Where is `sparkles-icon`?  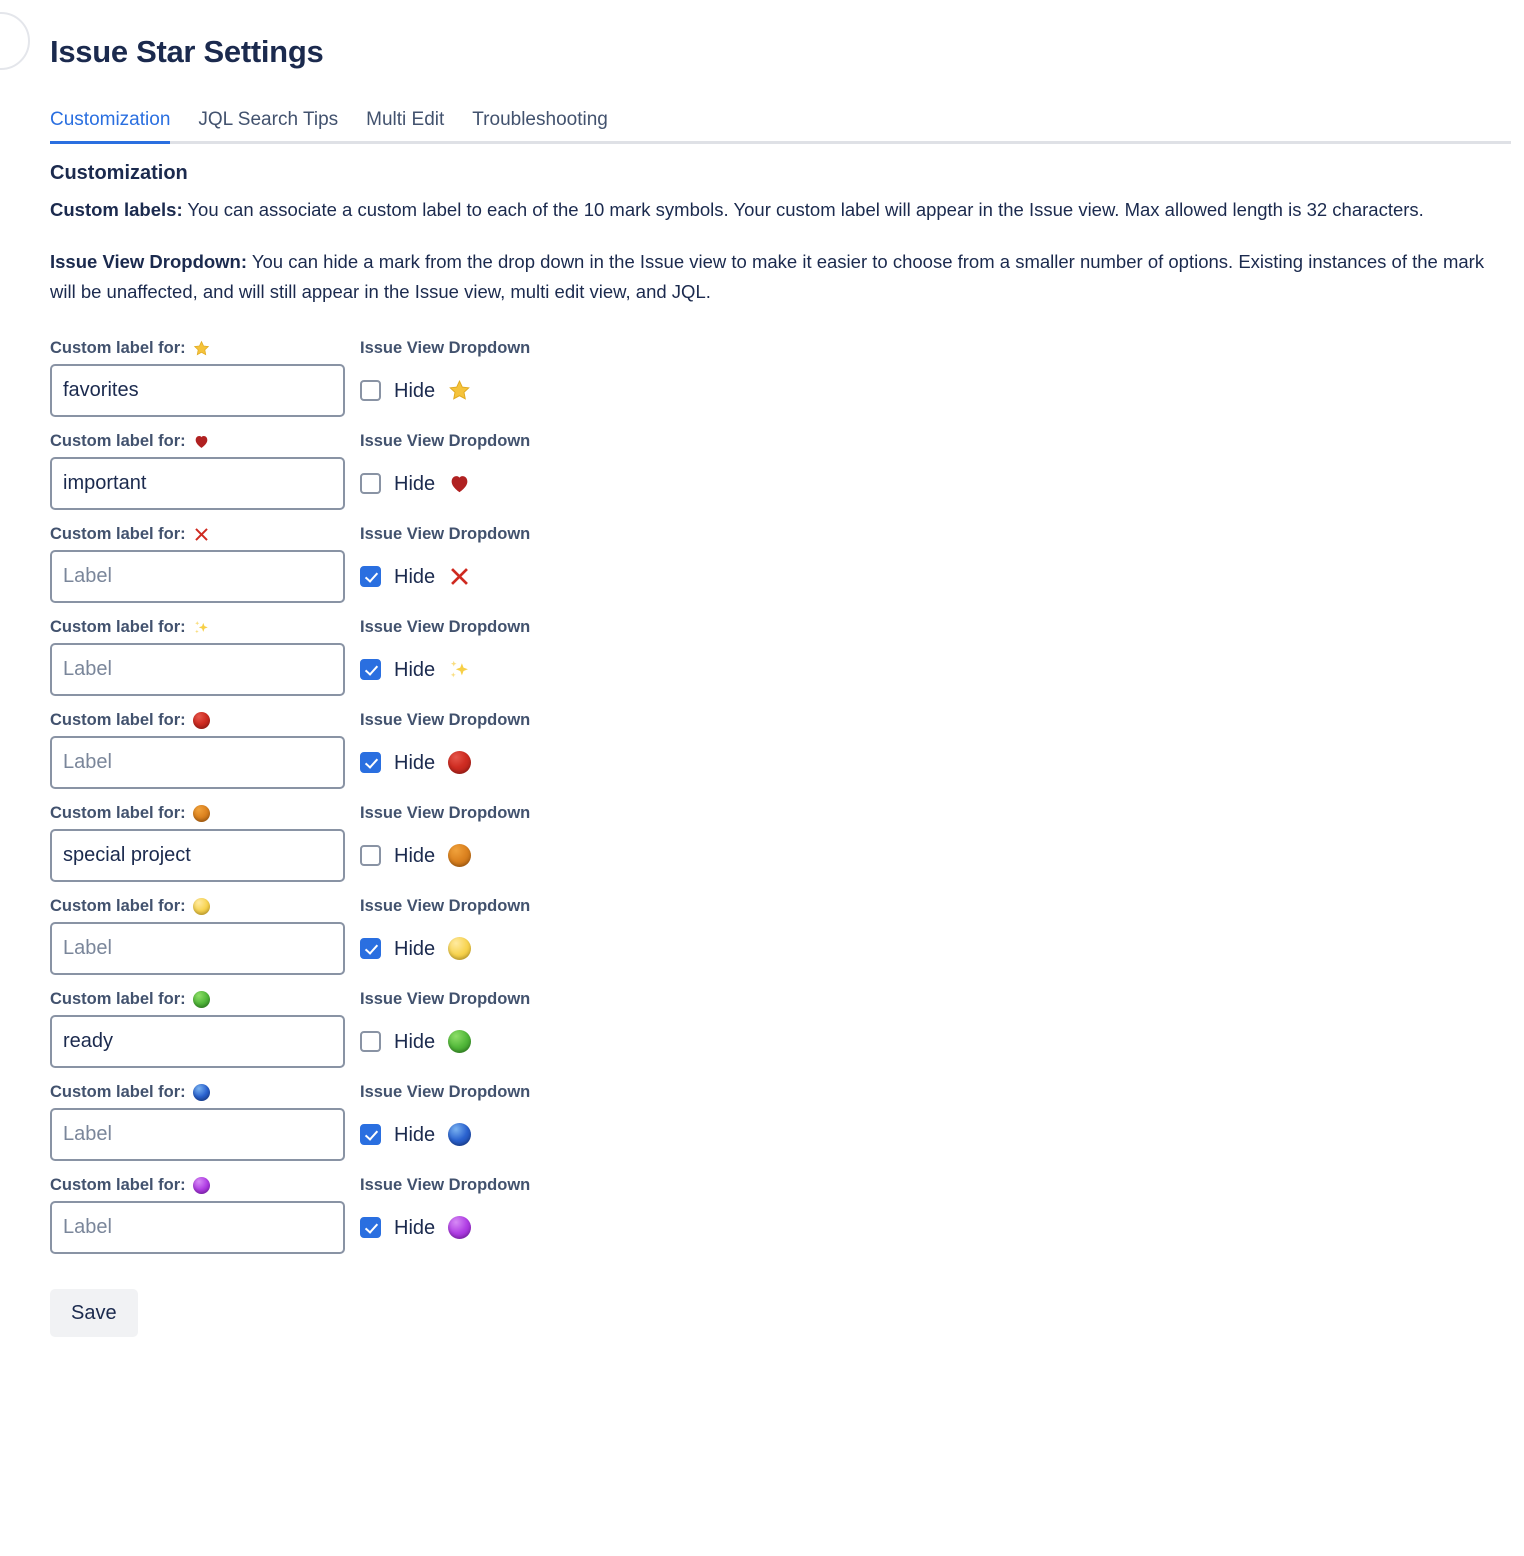 sparkles-icon is located at coordinates (201, 627).